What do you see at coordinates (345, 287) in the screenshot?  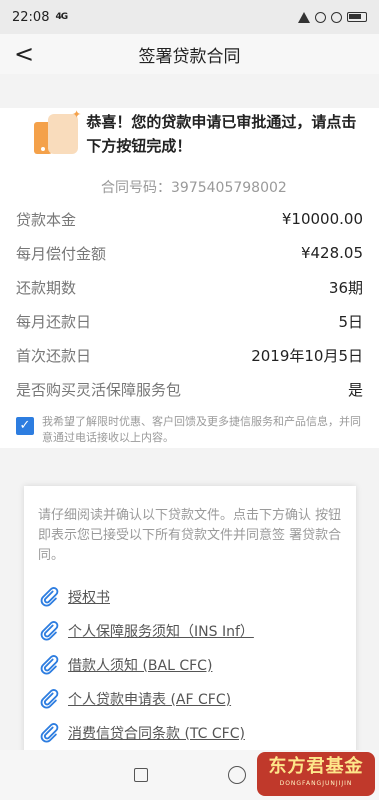 I see `detail-value: 36期` at bounding box center [345, 287].